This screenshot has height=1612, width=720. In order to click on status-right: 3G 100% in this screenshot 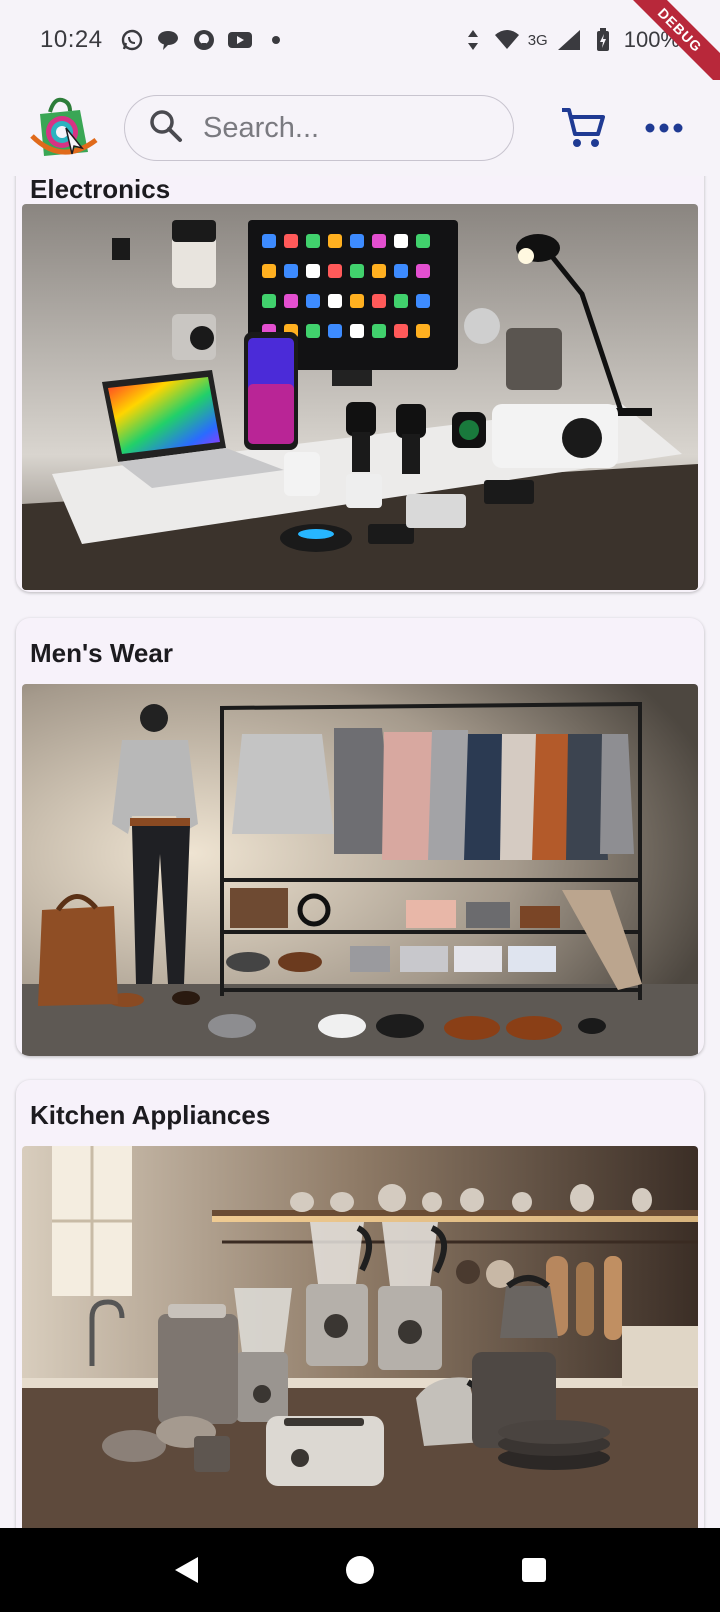, I will do `click(570, 40)`.